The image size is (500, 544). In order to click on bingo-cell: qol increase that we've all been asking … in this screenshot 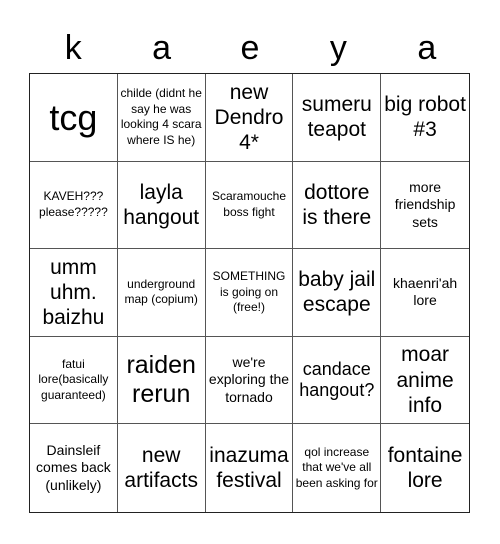, I will do `click(337, 468)`.